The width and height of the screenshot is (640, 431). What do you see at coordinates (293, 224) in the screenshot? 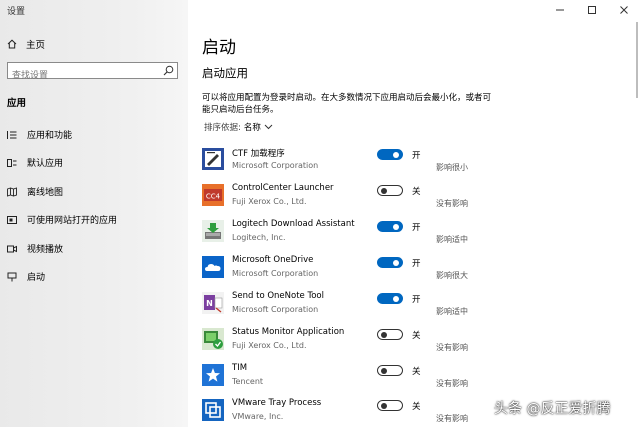
I see `app-name: Logitech Download Assistant` at bounding box center [293, 224].